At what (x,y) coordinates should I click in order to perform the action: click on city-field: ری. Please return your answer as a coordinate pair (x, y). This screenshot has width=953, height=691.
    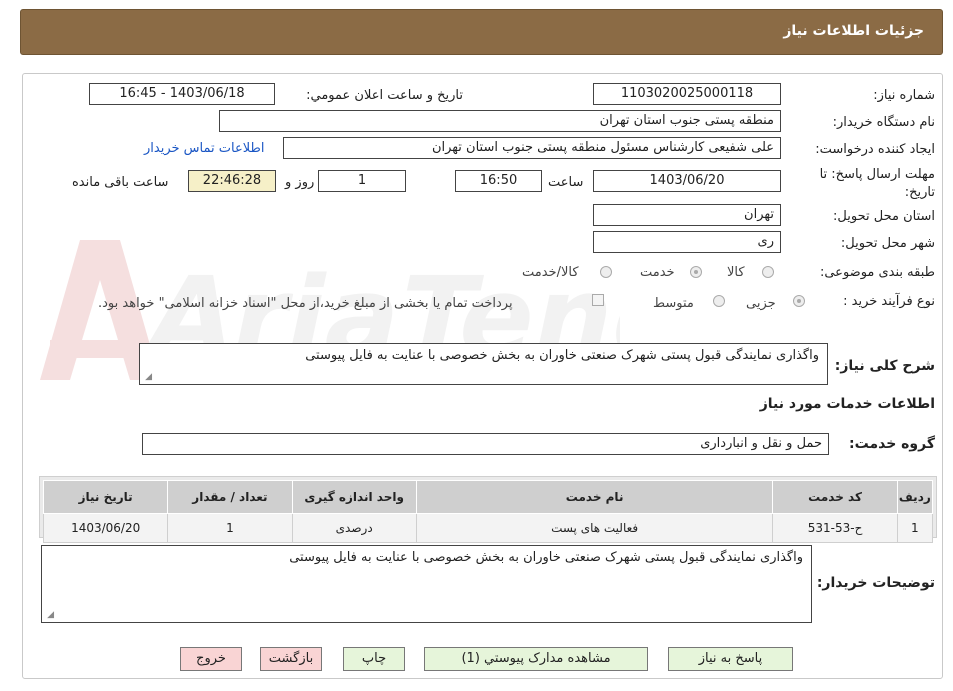
    Looking at the image, I should click on (687, 242).